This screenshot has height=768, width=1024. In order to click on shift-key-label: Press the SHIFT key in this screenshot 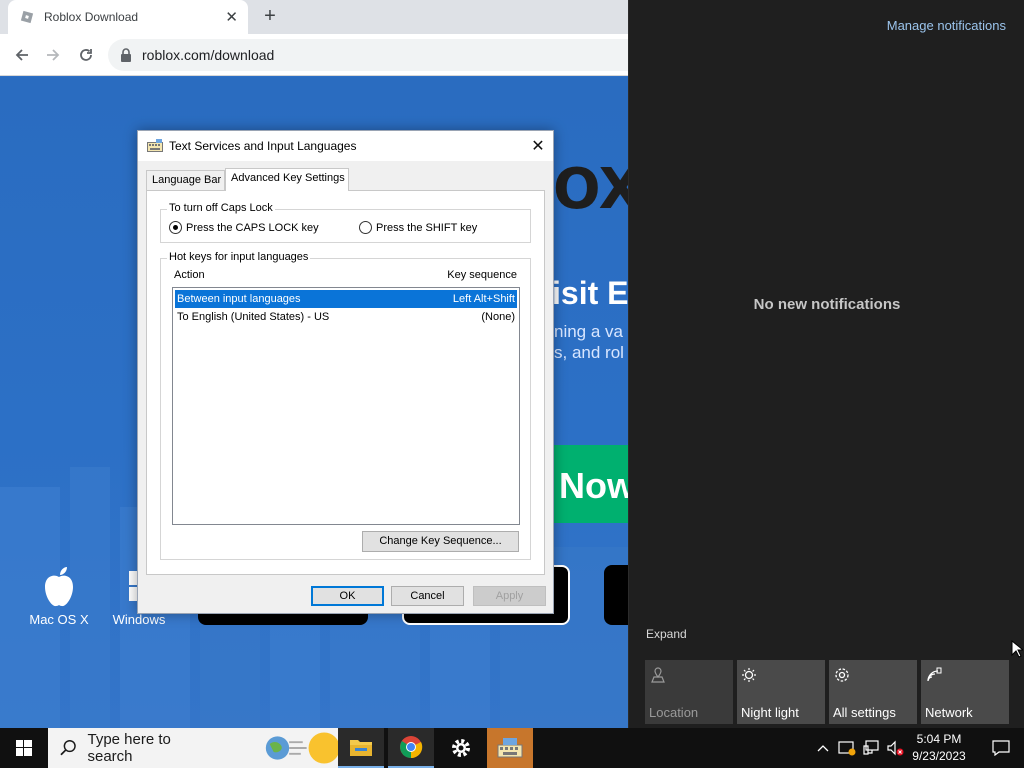, I will do `click(427, 227)`.